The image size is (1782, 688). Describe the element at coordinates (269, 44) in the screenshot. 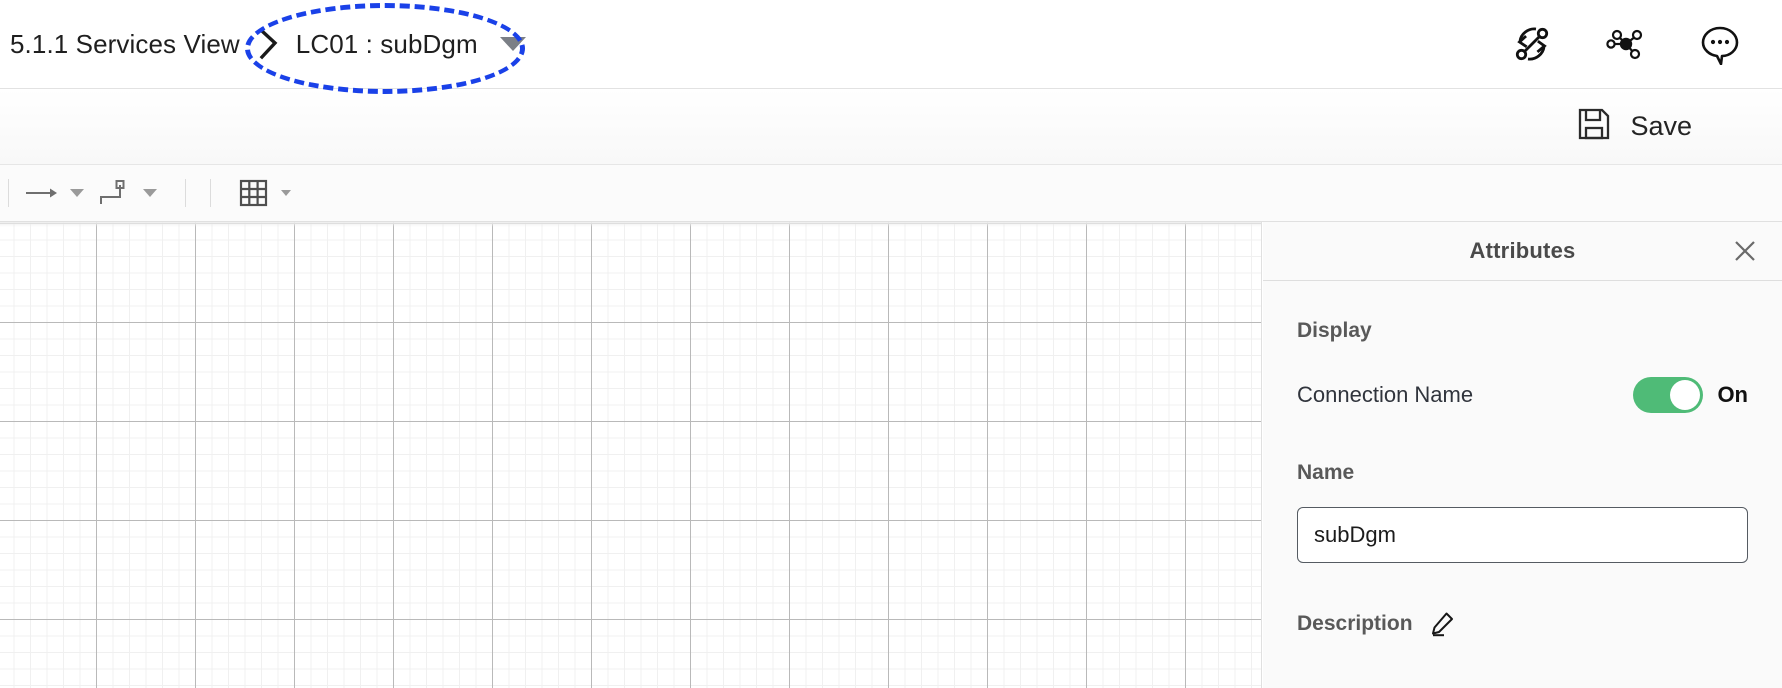

I see `branch-chevron-icon` at that location.